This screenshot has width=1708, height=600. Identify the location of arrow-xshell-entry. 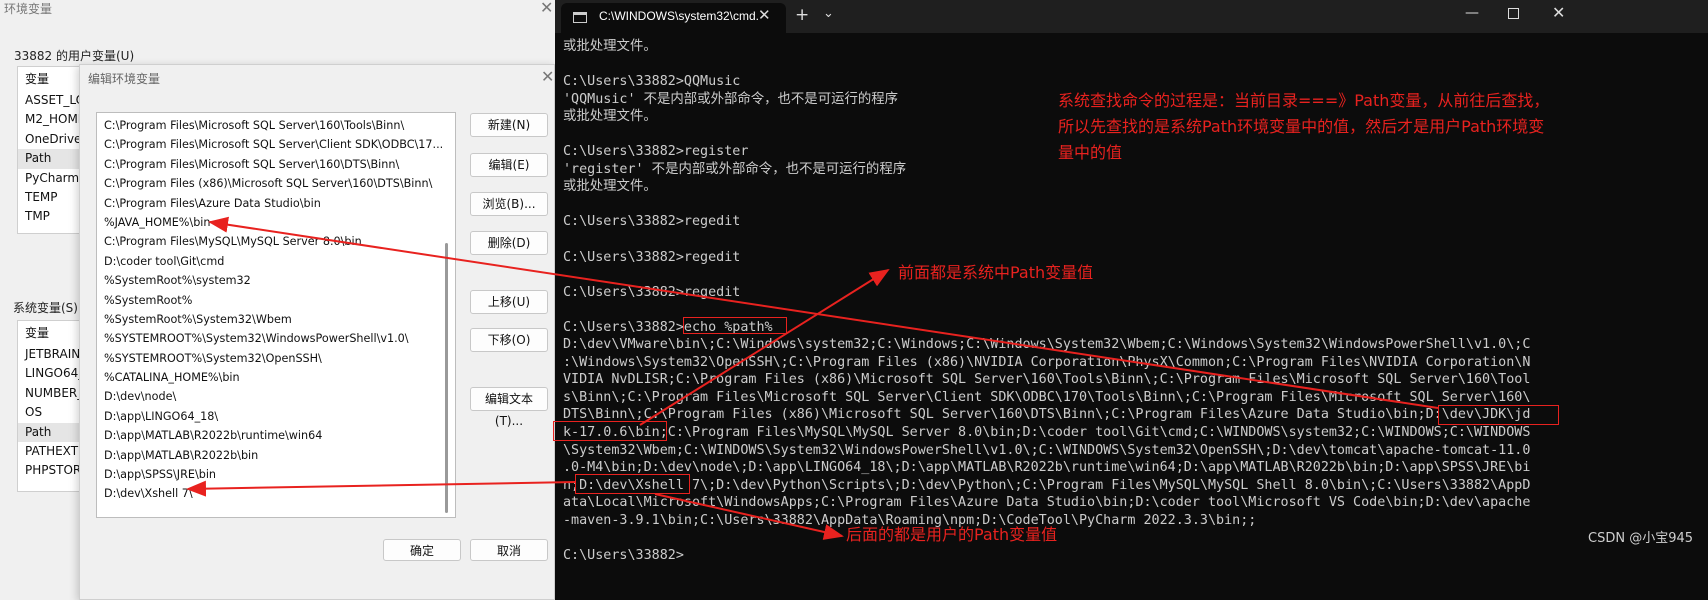
(381, 488).